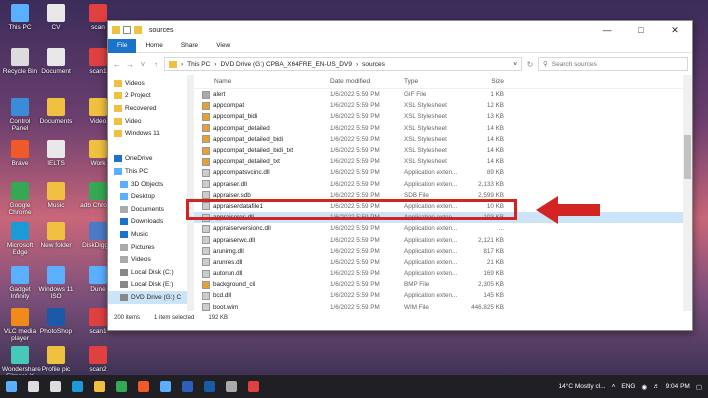  What do you see at coordinates (56, 195) in the screenshot?
I see `desktop-icon: Music` at bounding box center [56, 195].